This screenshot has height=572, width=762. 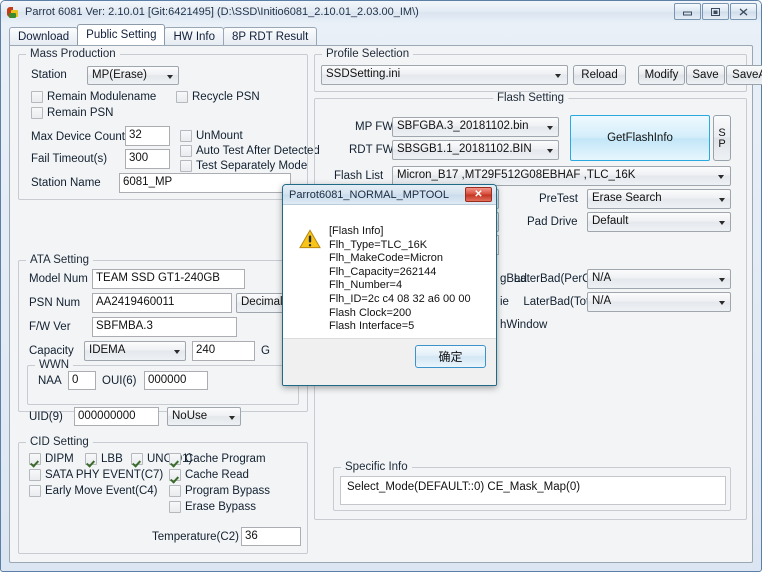 I want to click on station-name-label: Station Name, so click(x=66, y=183).